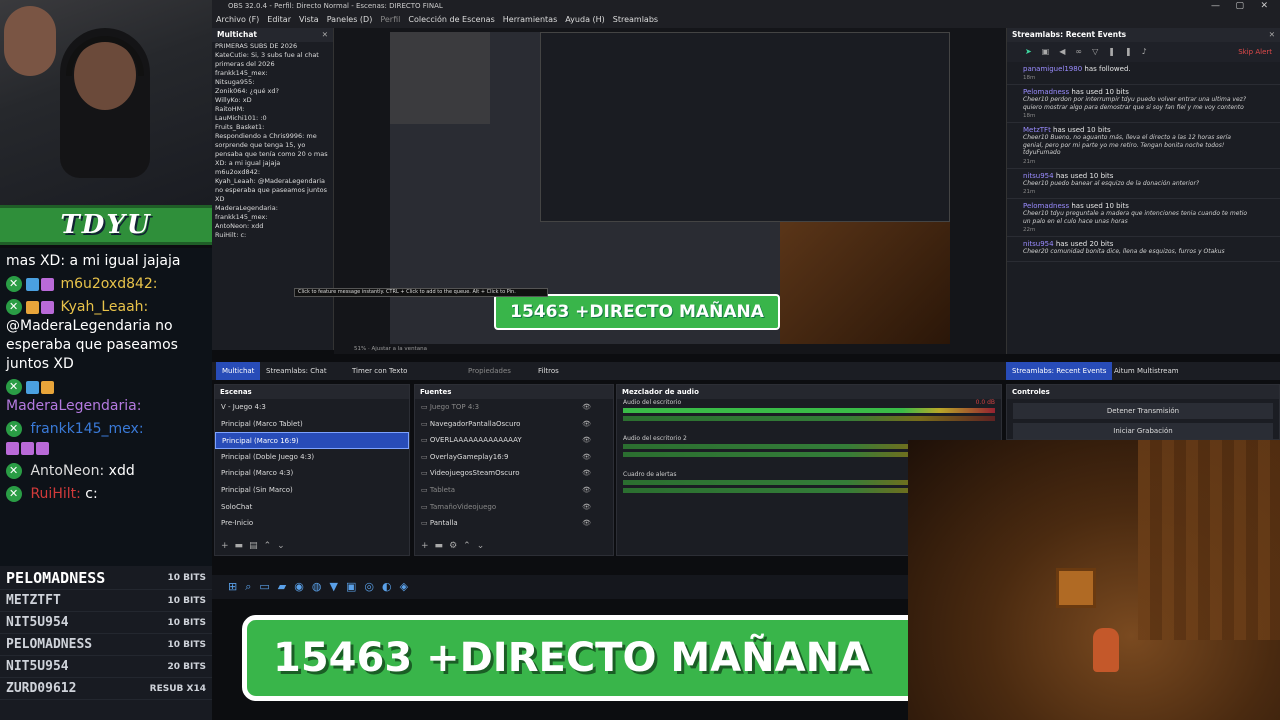 The height and width of the screenshot is (720, 1280). Describe the element at coordinates (1239, 6) in the screenshot. I see `maximize-icon: ▢` at that location.